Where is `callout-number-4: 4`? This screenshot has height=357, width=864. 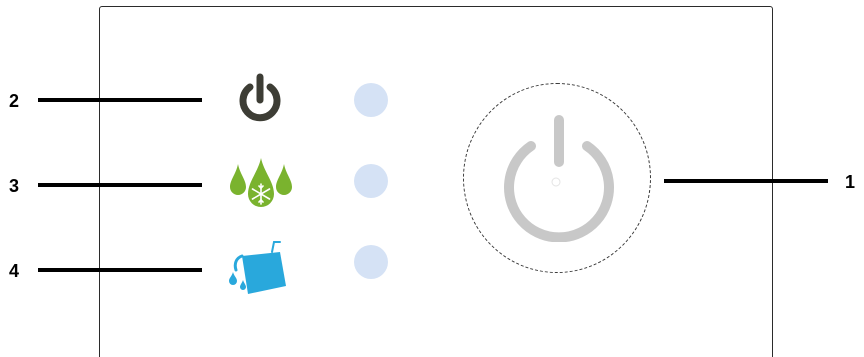 callout-number-4: 4 is located at coordinates (14, 271).